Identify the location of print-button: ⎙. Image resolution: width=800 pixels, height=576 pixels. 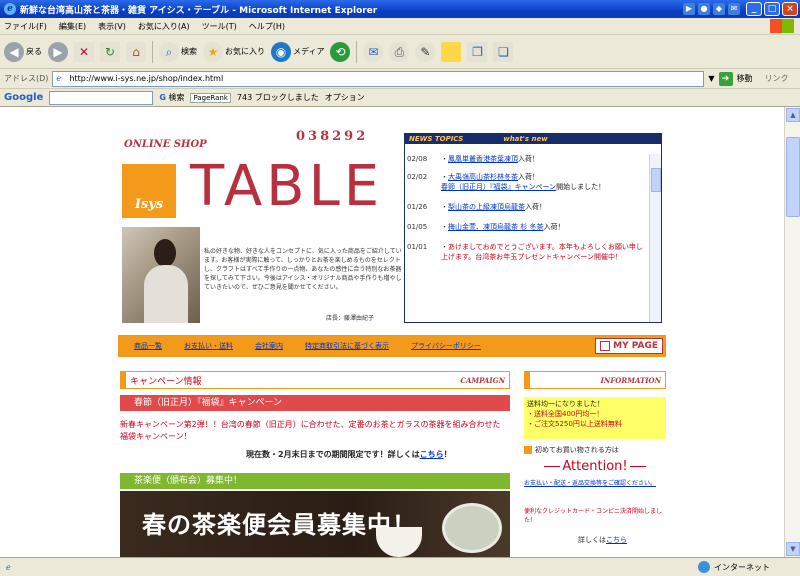
(399, 51).